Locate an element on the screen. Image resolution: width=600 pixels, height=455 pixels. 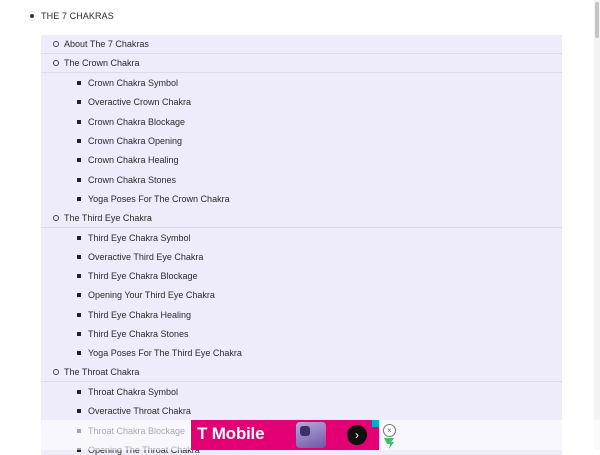
item-label: Crown Chakra Healing is located at coordinates (133, 160).